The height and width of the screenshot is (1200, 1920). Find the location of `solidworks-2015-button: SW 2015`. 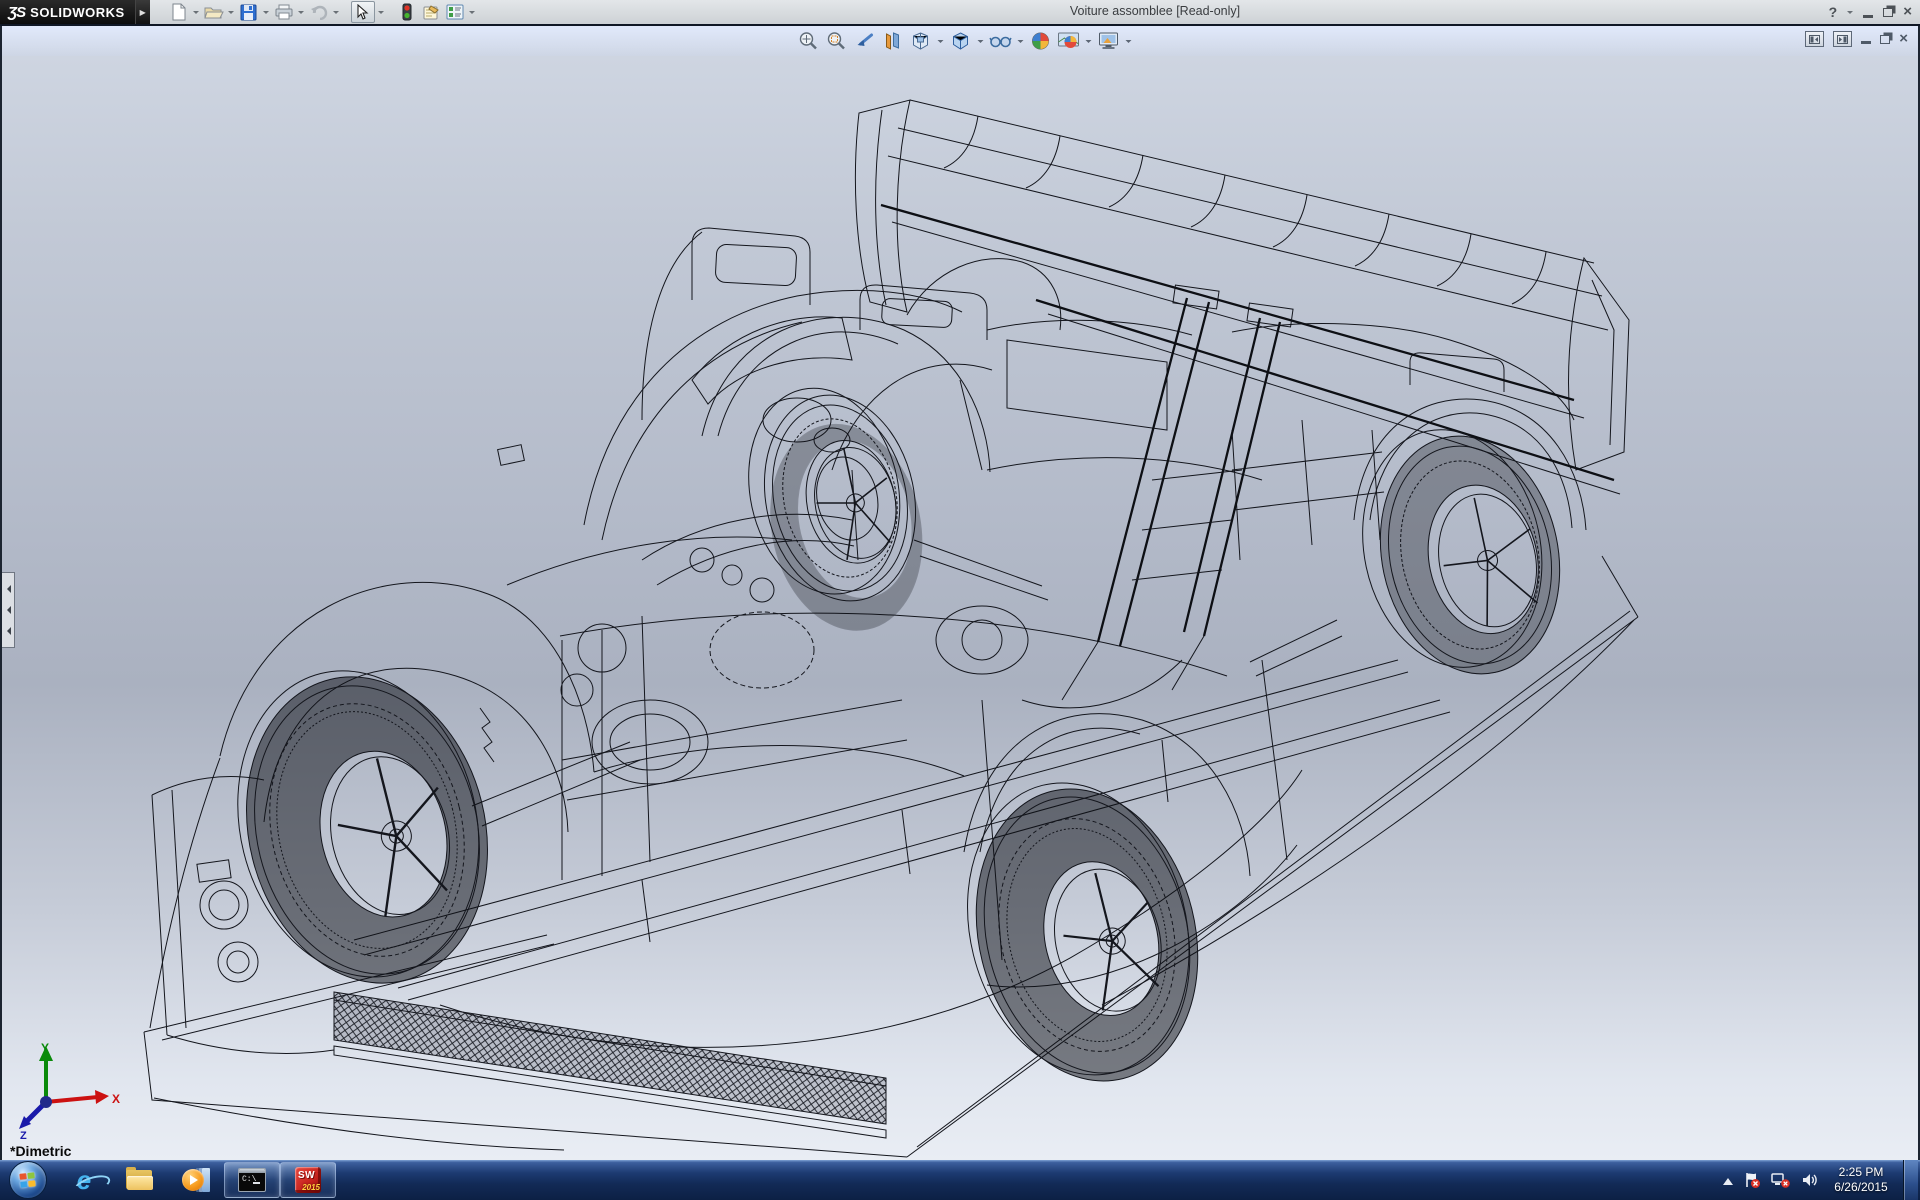

solidworks-2015-button: SW 2015 is located at coordinates (308, 1180).